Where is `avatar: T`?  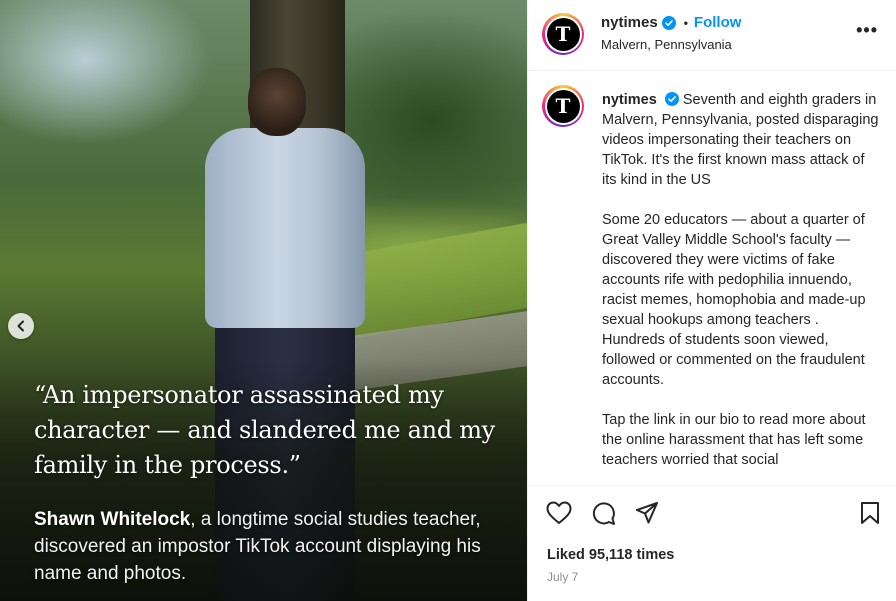
avatar: T is located at coordinates (563, 34).